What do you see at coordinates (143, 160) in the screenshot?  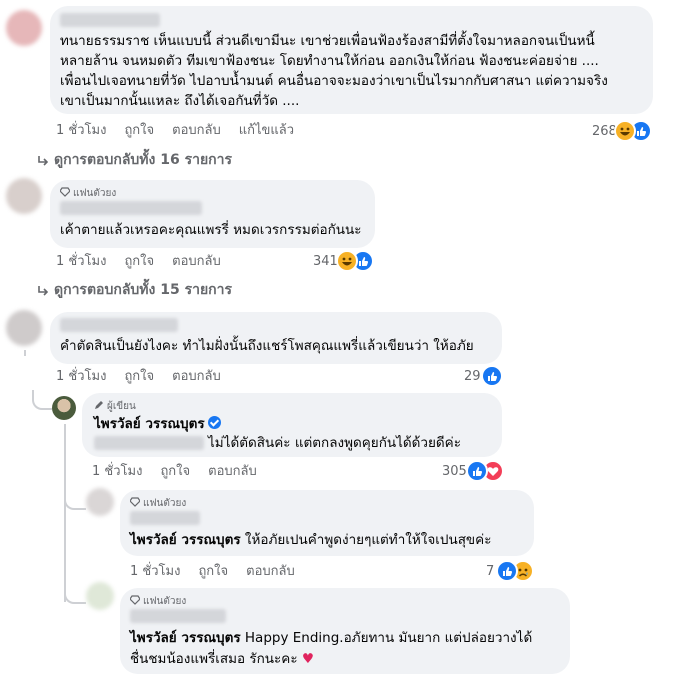 I see `view-replies-label: ดูการตอบกลับทั้ง 16 รายการ` at bounding box center [143, 160].